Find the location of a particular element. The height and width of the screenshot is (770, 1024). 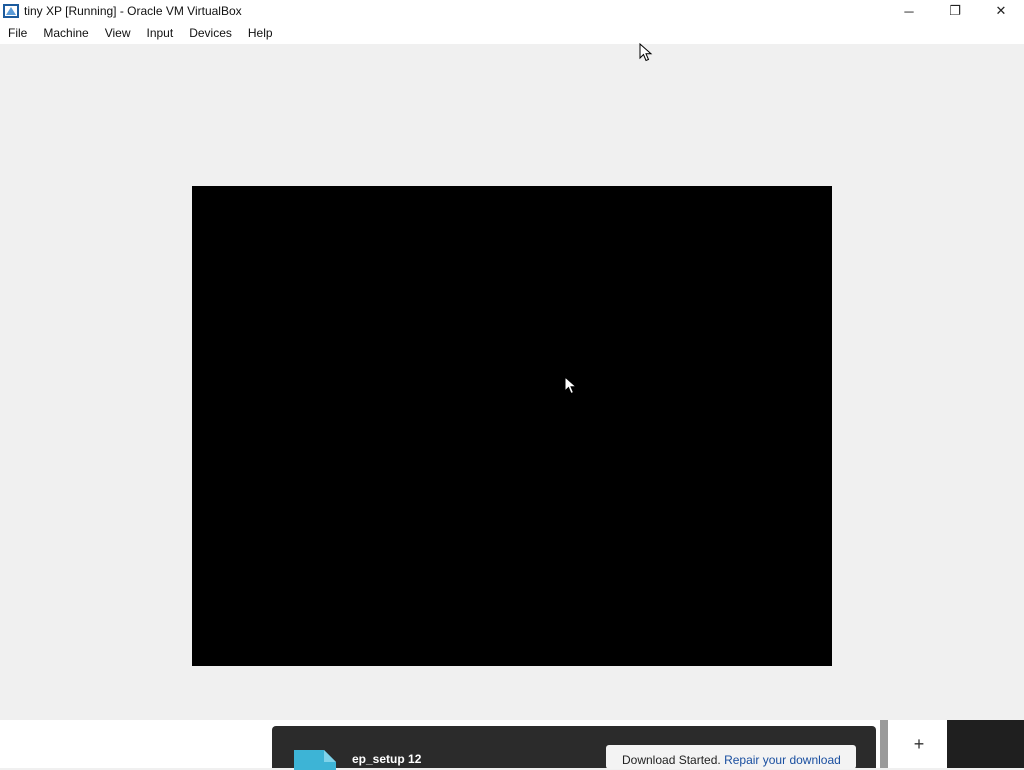

menu-bar: File Machine View Input Devices Help is located at coordinates (512, 33).